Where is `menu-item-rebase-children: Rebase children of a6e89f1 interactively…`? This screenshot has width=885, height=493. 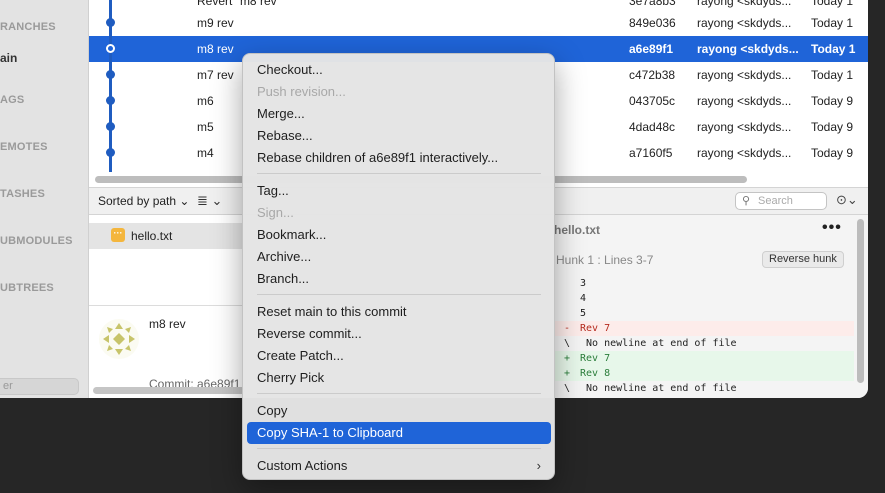
menu-item-rebase-children: Rebase children of a6e89f1 interactively… is located at coordinates (399, 158).